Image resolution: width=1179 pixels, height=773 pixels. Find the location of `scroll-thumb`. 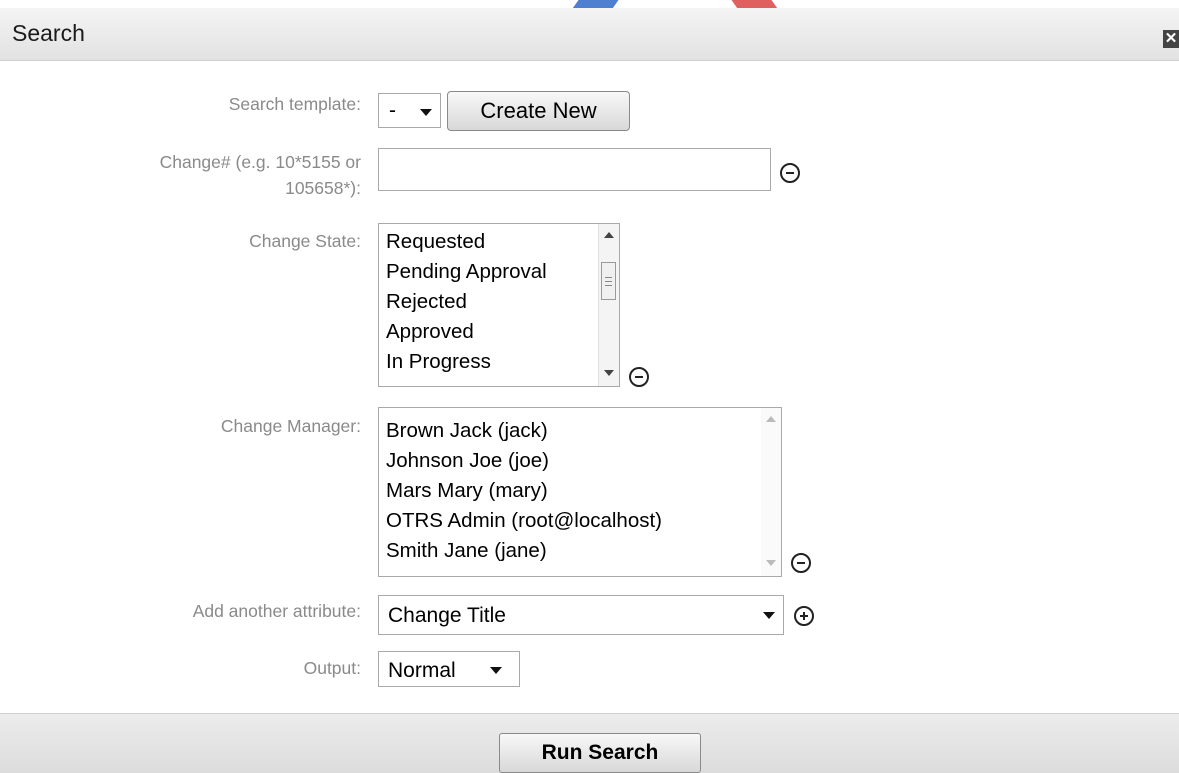

scroll-thumb is located at coordinates (608, 281).